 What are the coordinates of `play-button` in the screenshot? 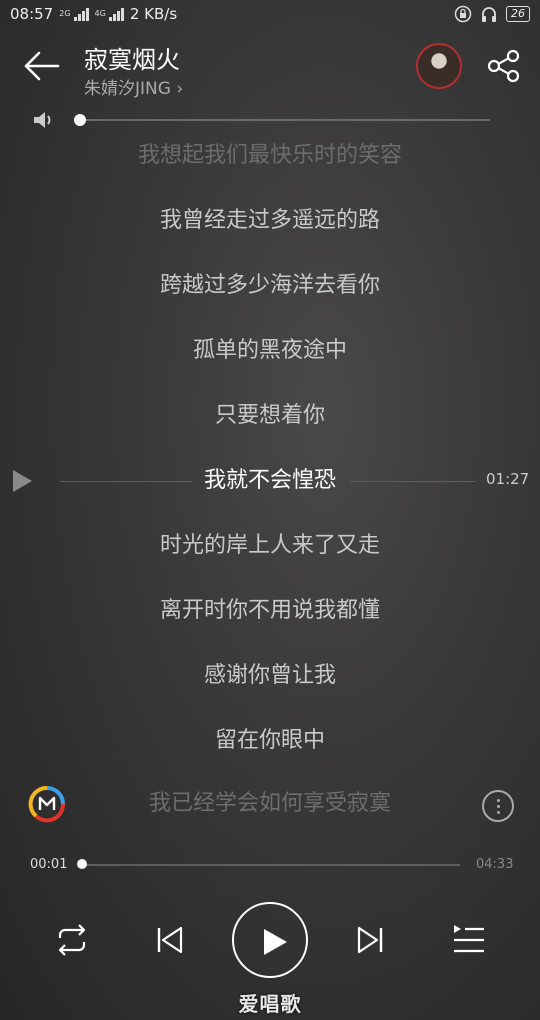 It's located at (270, 940).